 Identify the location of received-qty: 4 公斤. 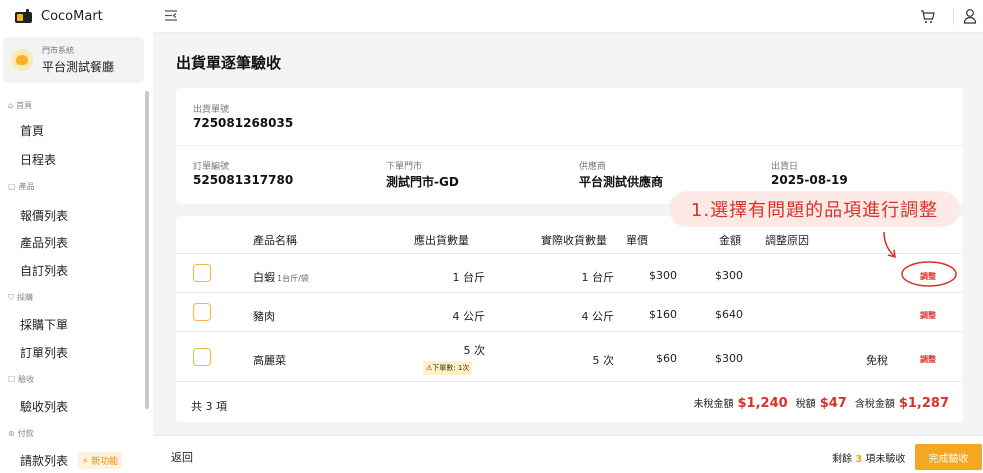
(598, 316).